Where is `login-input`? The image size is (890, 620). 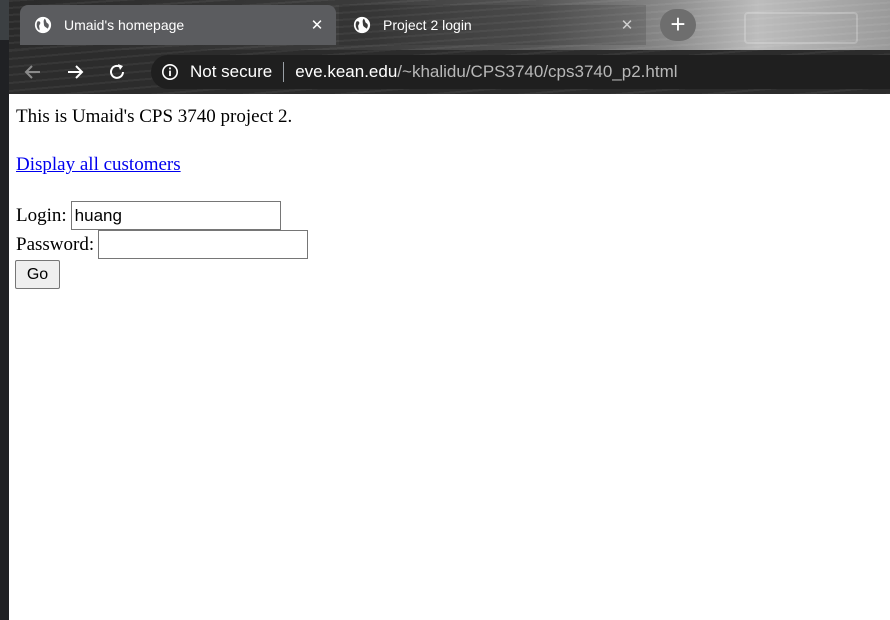
login-input is located at coordinates (175, 215).